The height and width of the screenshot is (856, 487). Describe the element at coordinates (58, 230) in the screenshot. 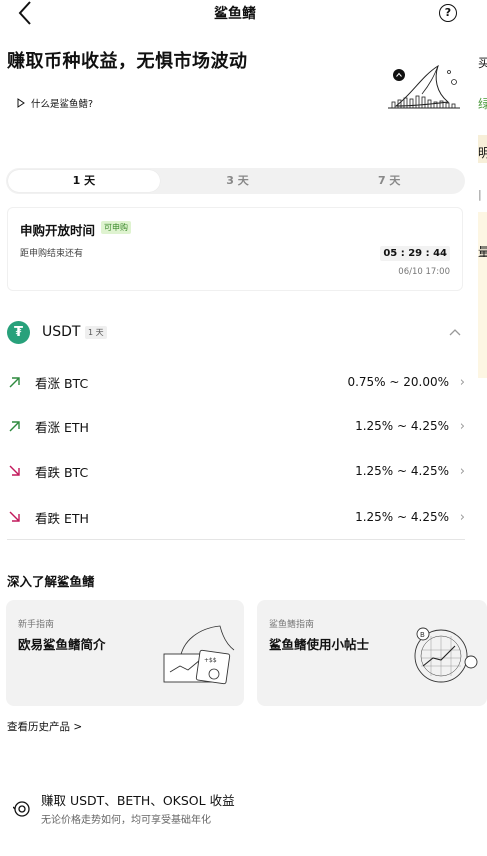

I see `subscription-title: 申购开放时间` at that location.